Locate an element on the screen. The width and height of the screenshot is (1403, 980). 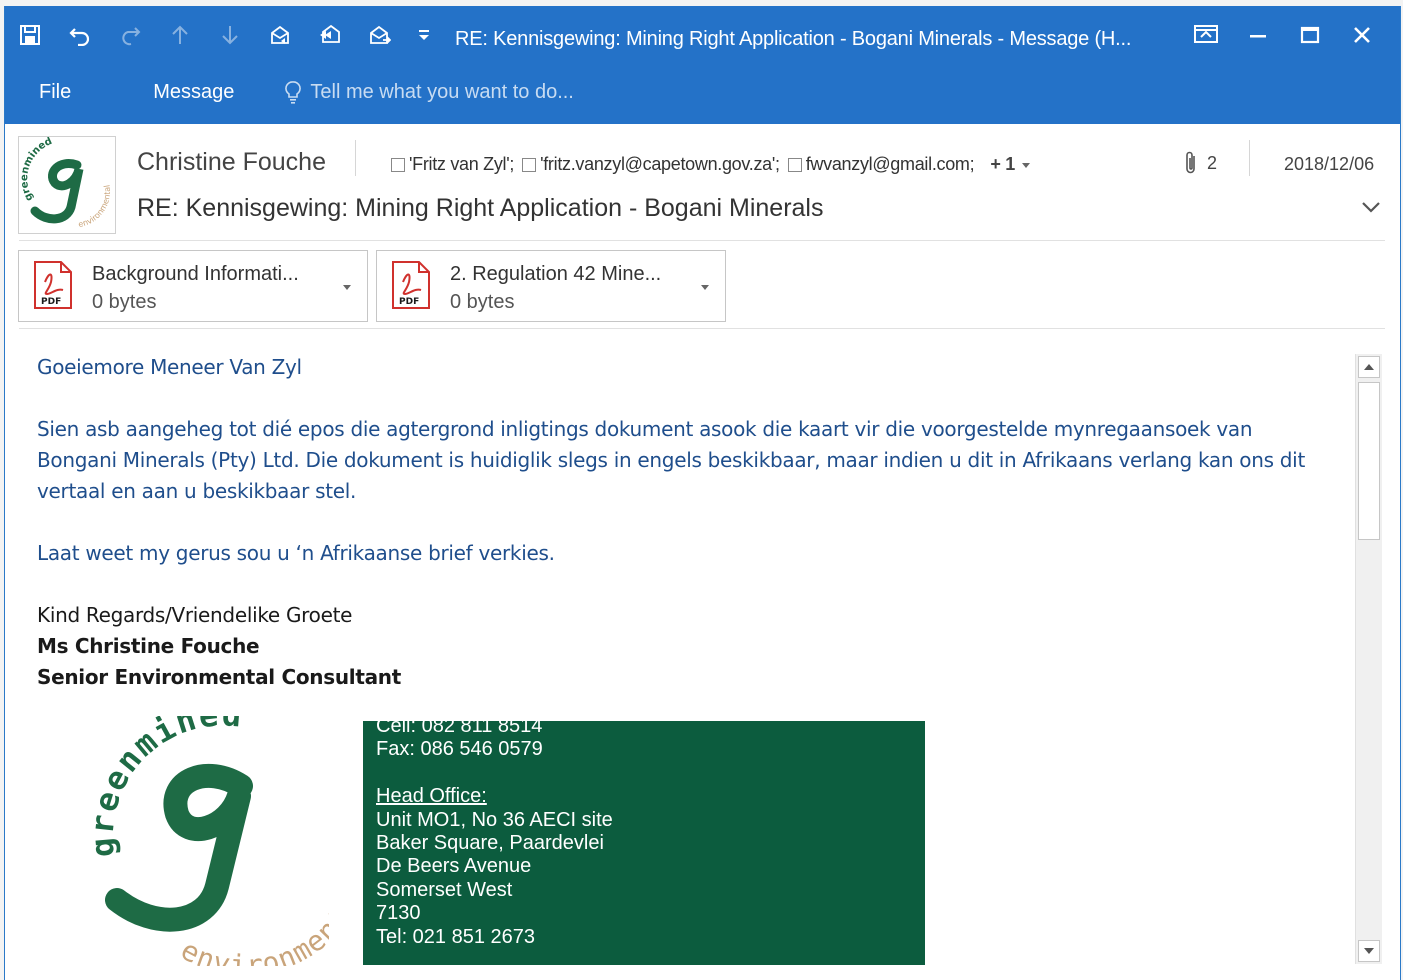
address-line: Baker Square, Paardevlei is located at coordinates (490, 843).